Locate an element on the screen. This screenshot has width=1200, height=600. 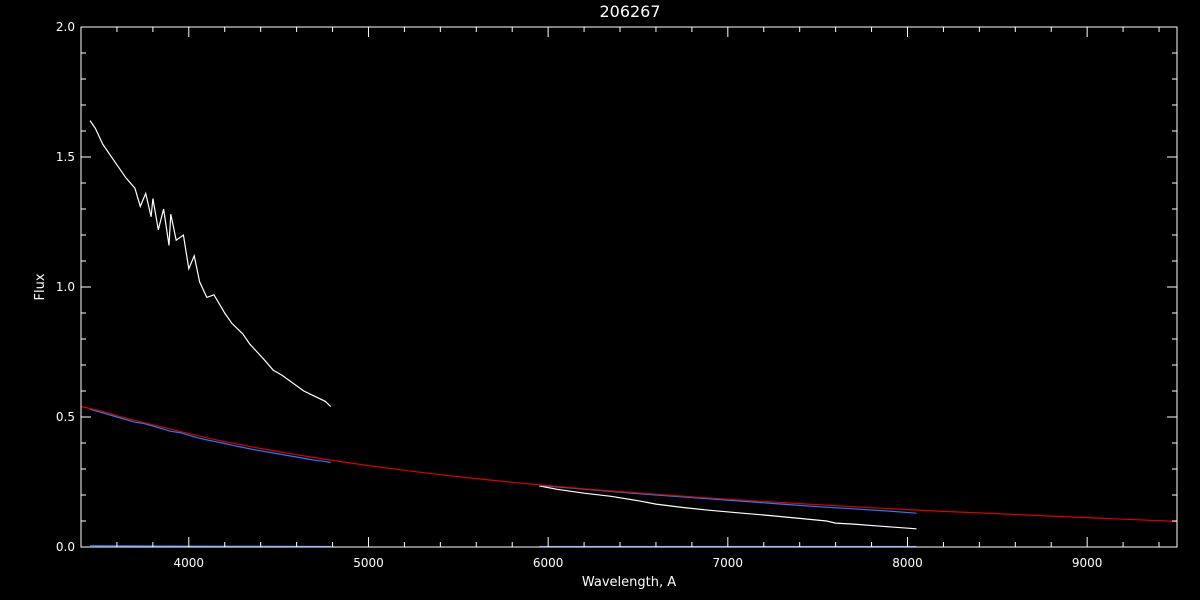
x-tick-label: 7000 is located at coordinates (728, 563).